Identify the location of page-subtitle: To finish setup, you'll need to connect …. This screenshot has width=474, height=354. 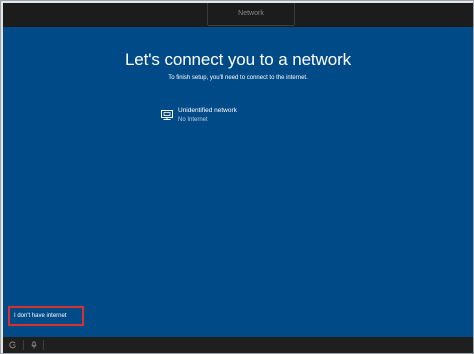
(238, 78).